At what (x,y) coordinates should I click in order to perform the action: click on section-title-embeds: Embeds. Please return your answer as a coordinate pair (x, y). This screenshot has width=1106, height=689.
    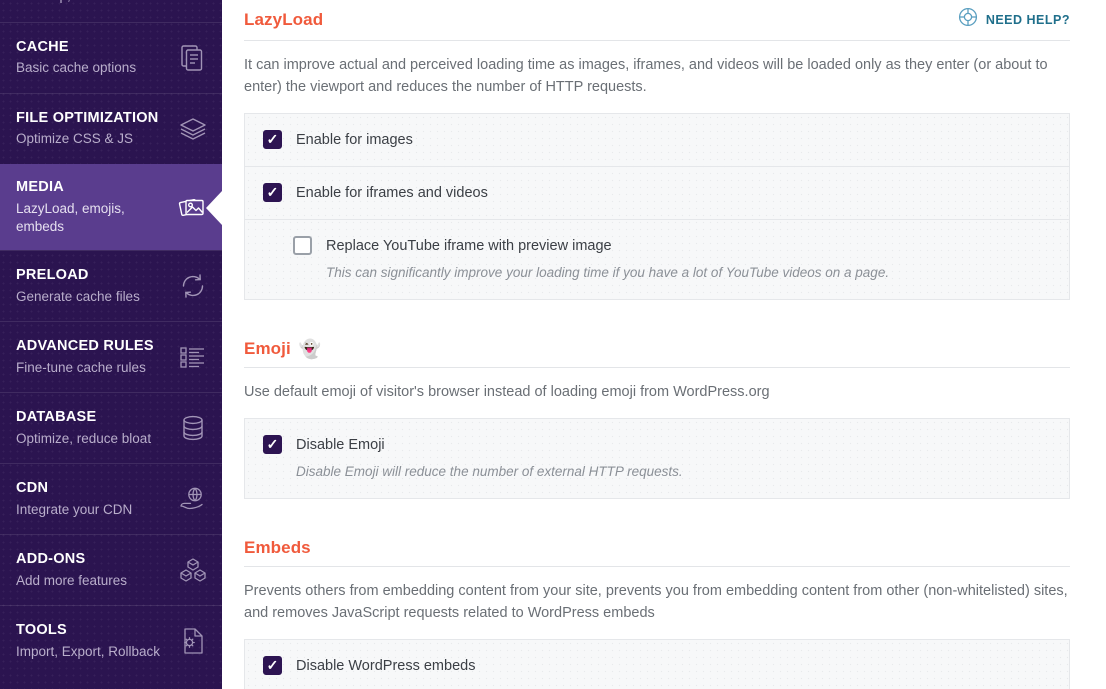
    Looking at the image, I should click on (277, 547).